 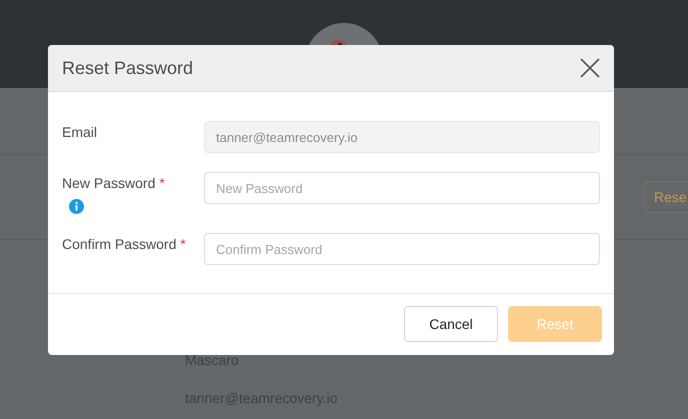 What do you see at coordinates (80, 132) in the screenshot?
I see `field-label: Email` at bounding box center [80, 132].